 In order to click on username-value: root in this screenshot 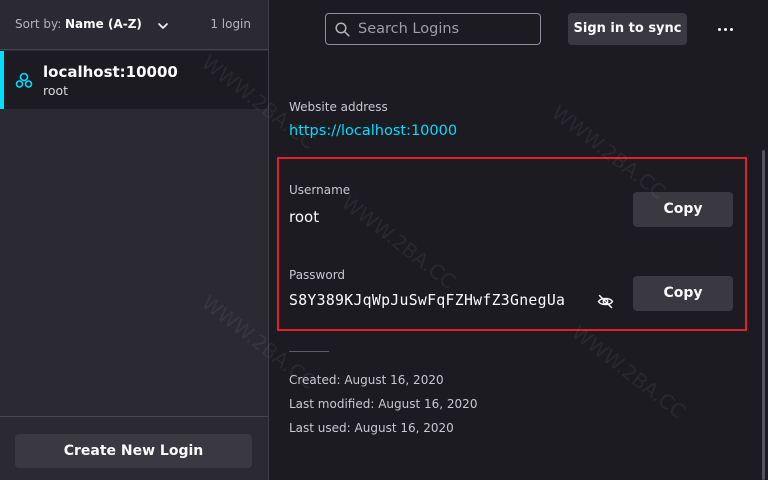, I will do `click(304, 217)`.